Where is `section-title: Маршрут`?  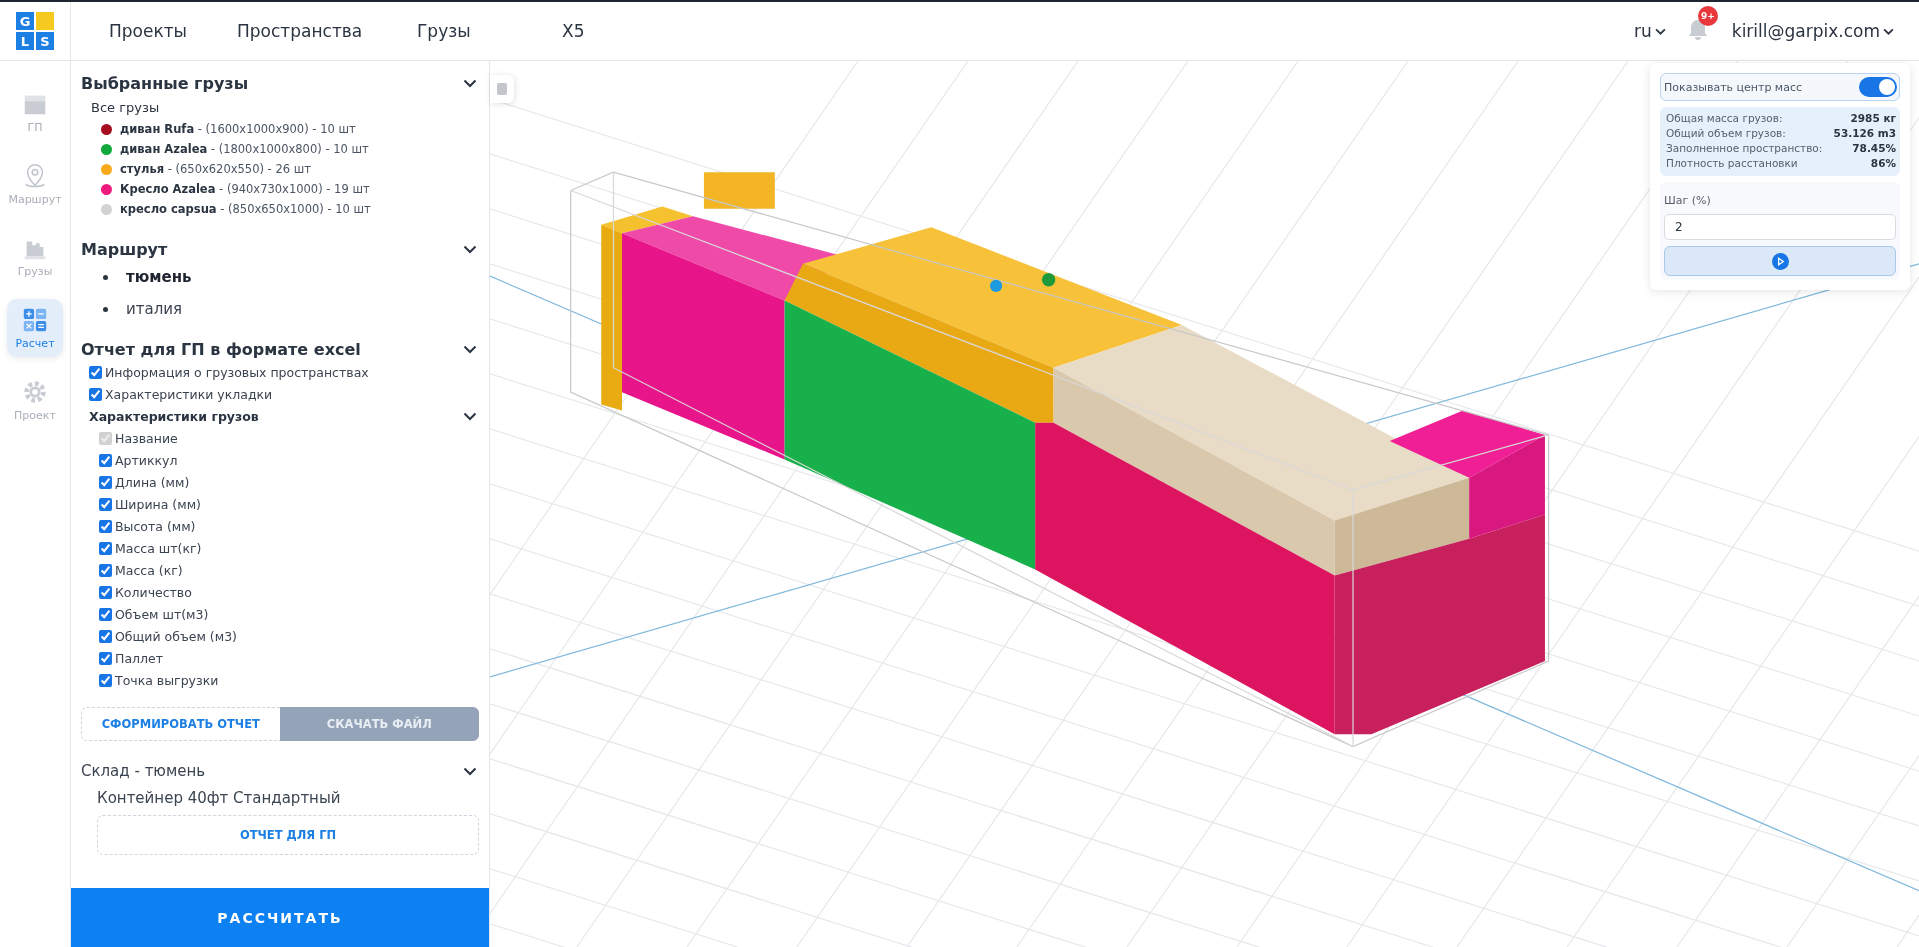
section-title: Маршрут is located at coordinates (124, 249).